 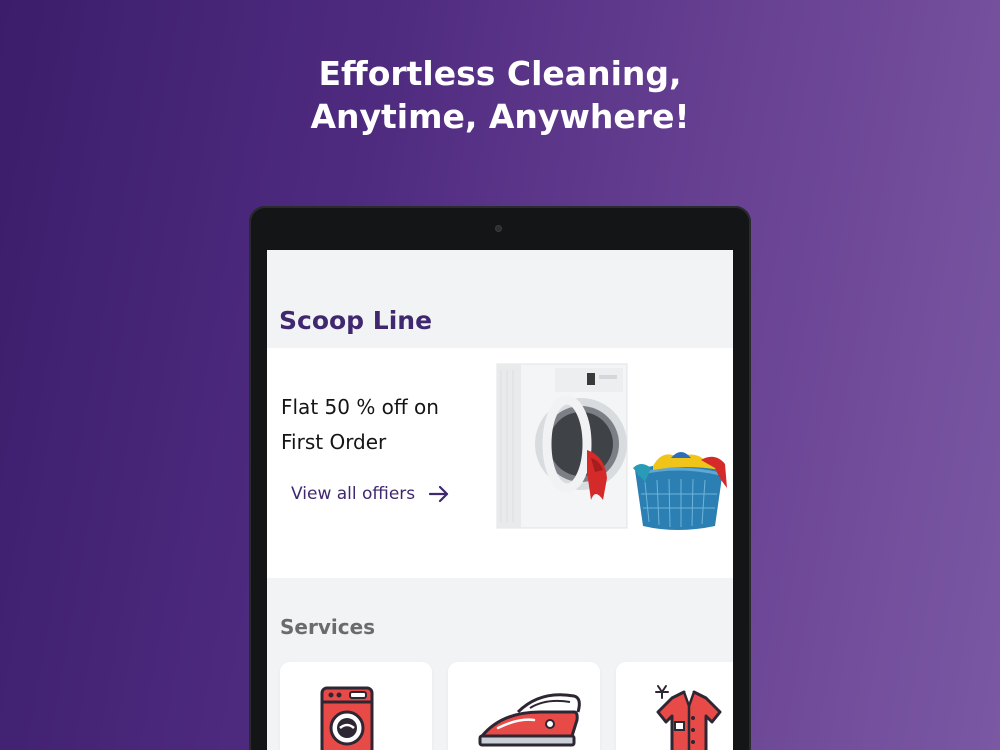 I want to click on app-title: Scoop Line, so click(x=356, y=320).